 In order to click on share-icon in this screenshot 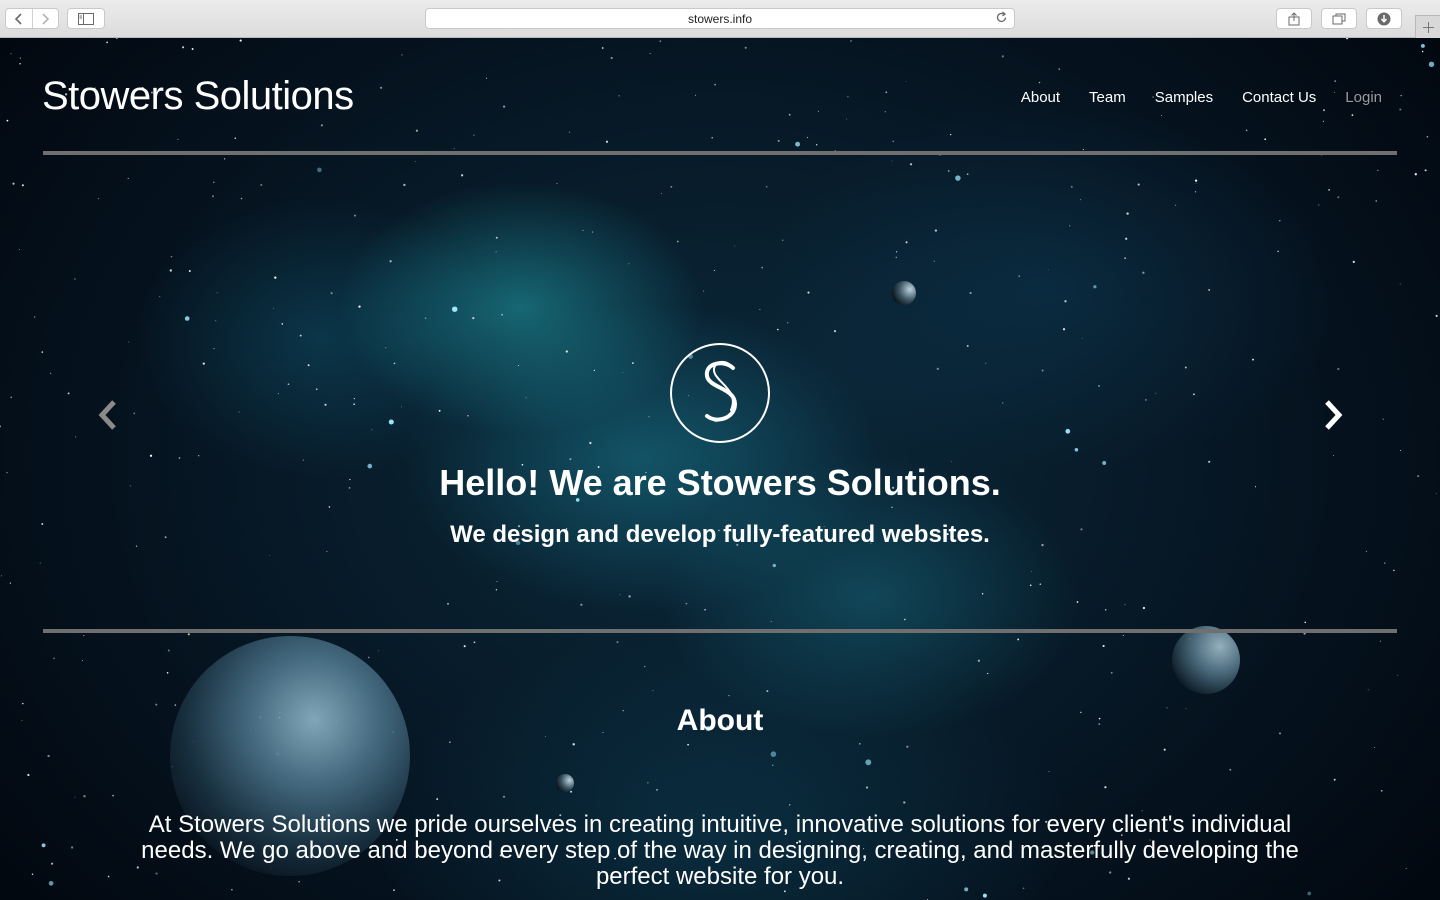, I will do `click(1294, 18)`.